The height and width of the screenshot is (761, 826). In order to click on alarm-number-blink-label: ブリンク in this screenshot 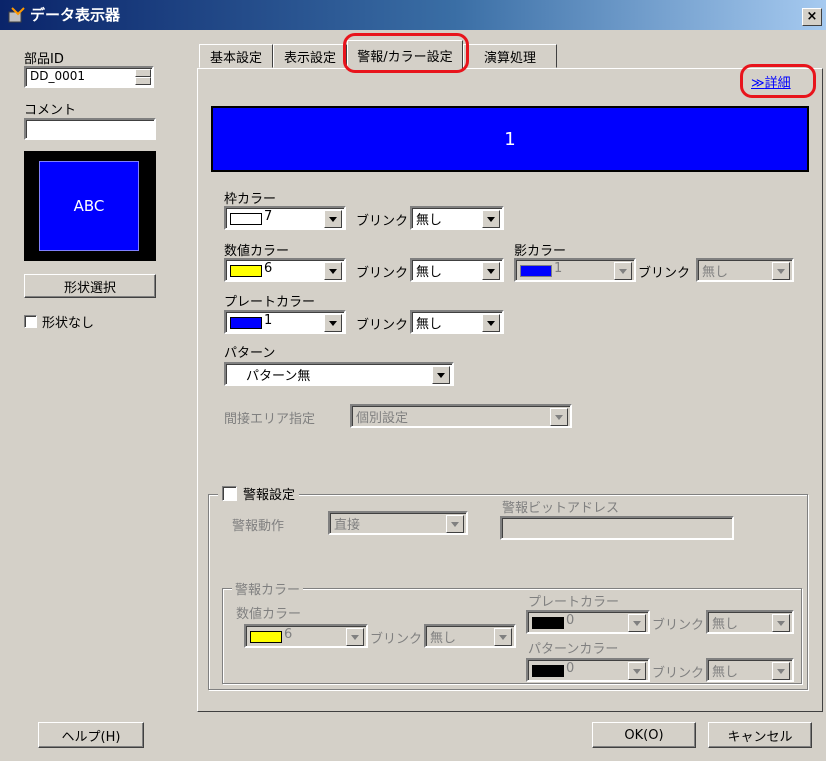, I will do `click(396, 639)`.